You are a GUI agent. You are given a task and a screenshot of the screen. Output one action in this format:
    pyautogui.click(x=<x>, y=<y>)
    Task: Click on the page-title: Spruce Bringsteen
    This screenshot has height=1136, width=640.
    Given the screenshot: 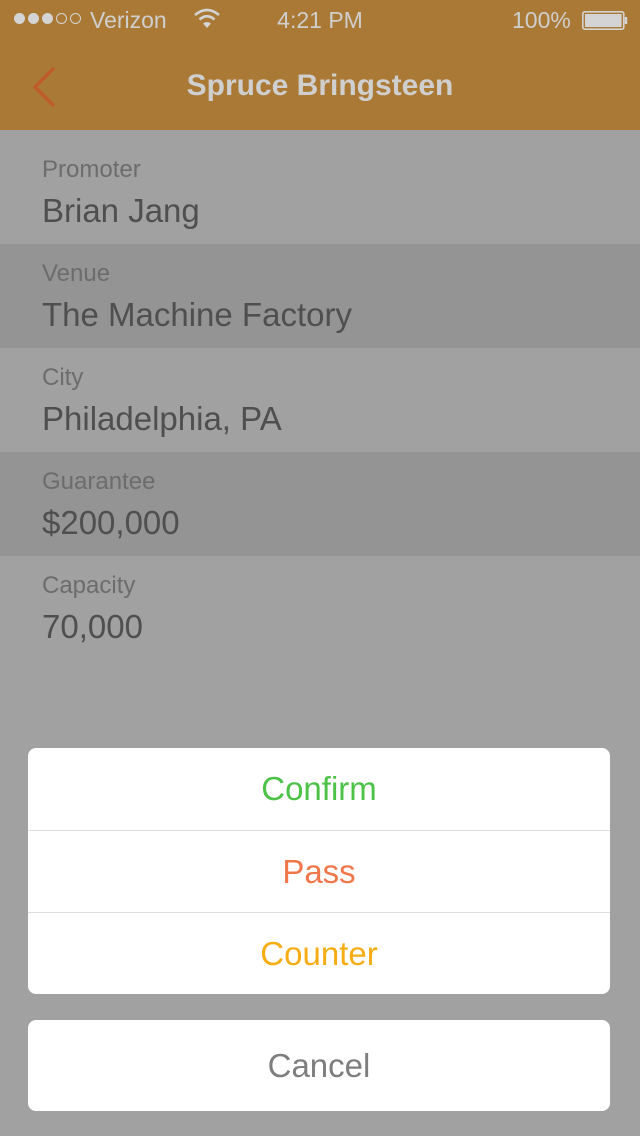 What is the action you would take?
    pyautogui.click(x=320, y=85)
    